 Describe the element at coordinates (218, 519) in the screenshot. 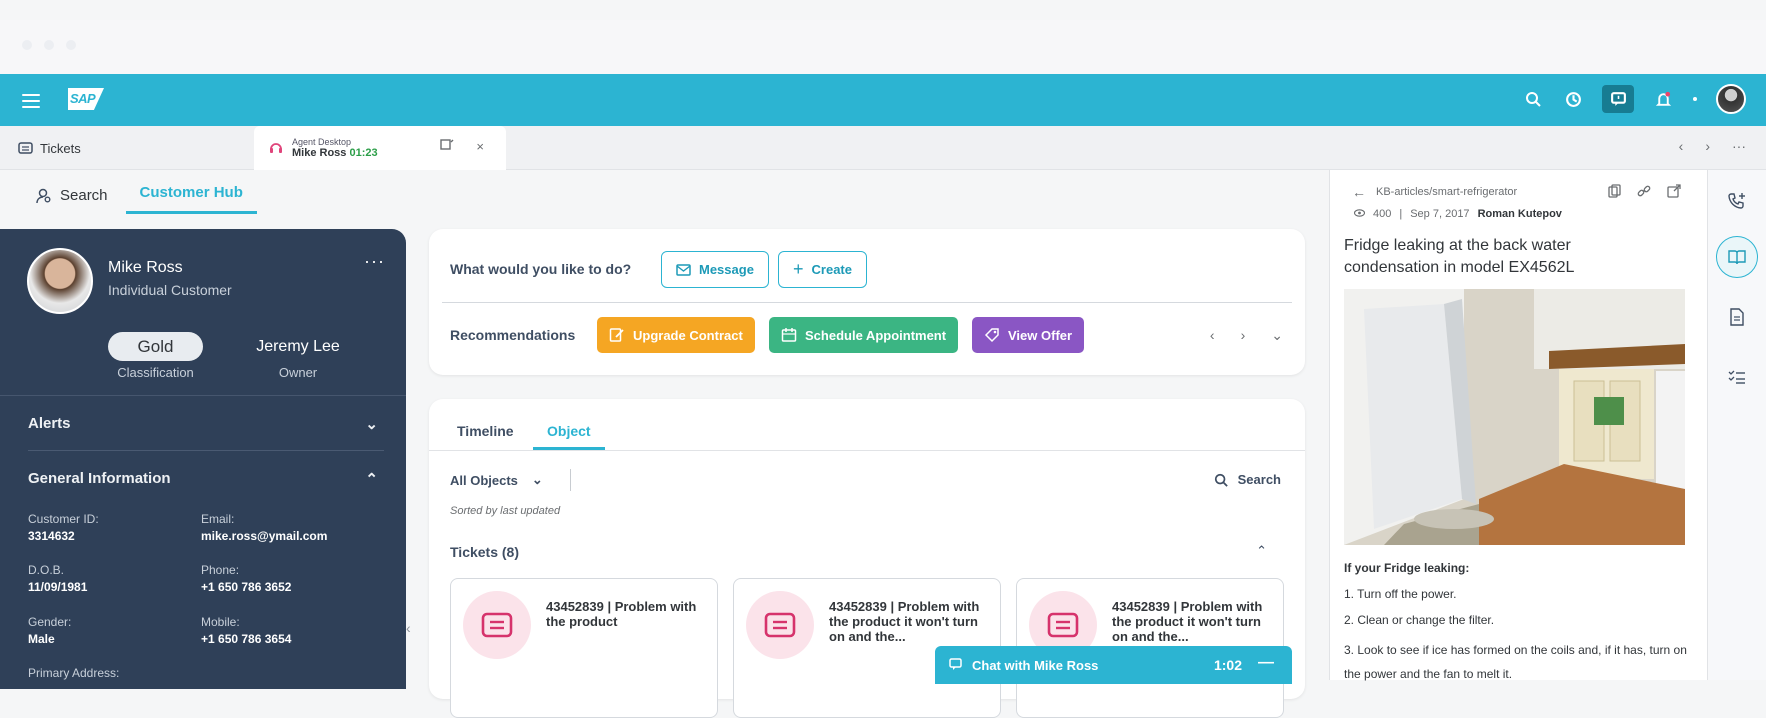

I see `email-label: Email:` at that location.